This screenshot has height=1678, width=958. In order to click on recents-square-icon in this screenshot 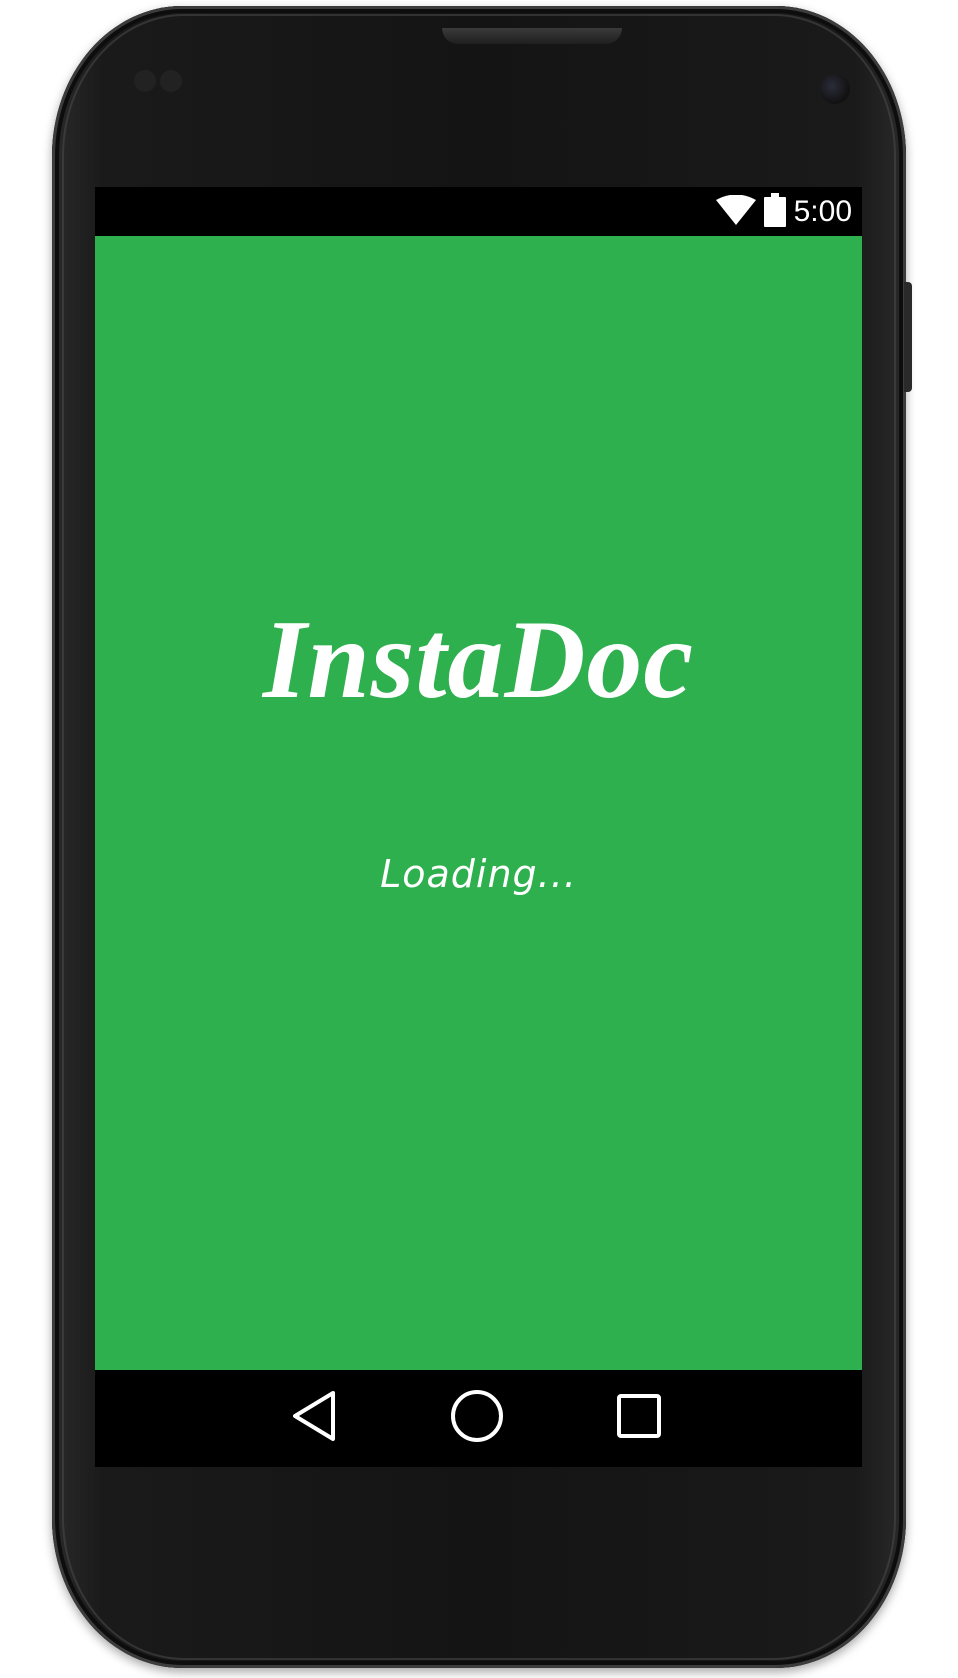, I will do `click(639, 1418)`.